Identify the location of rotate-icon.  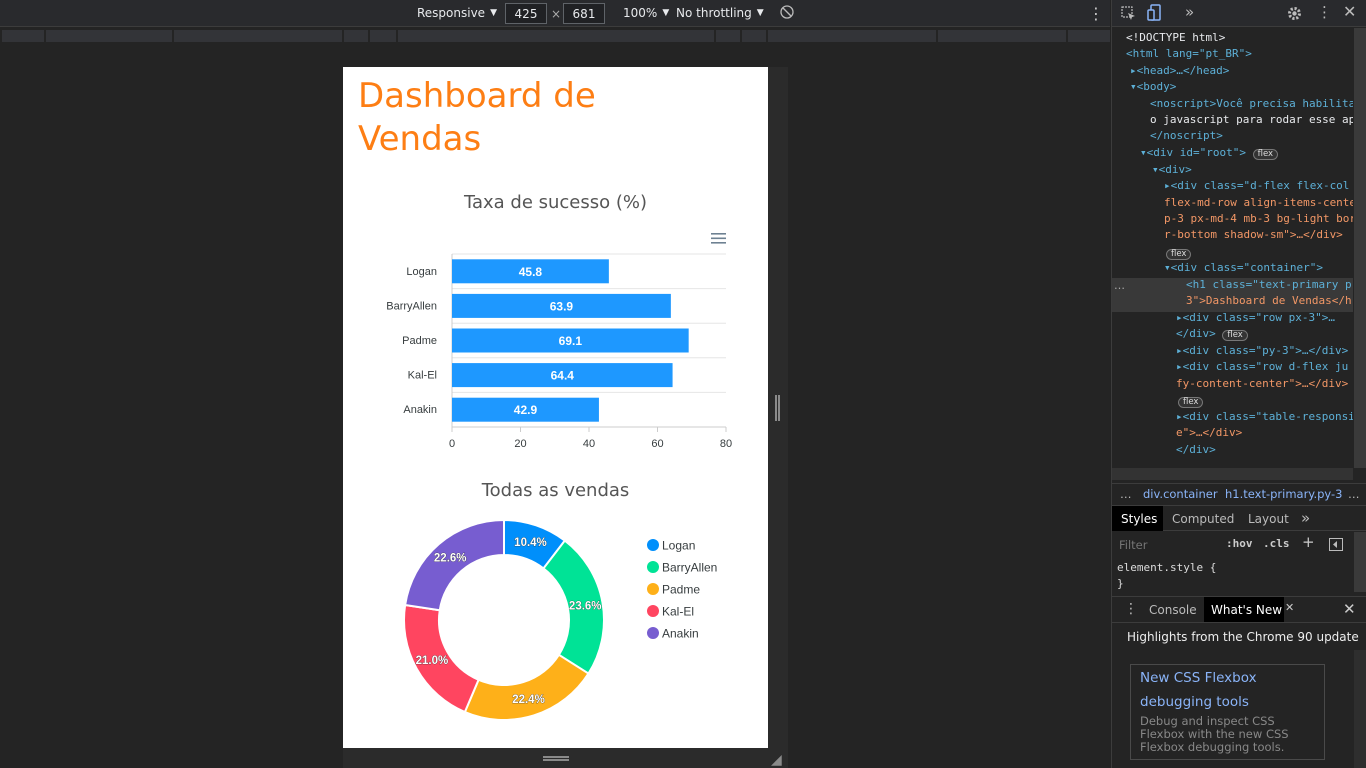
(787, 12).